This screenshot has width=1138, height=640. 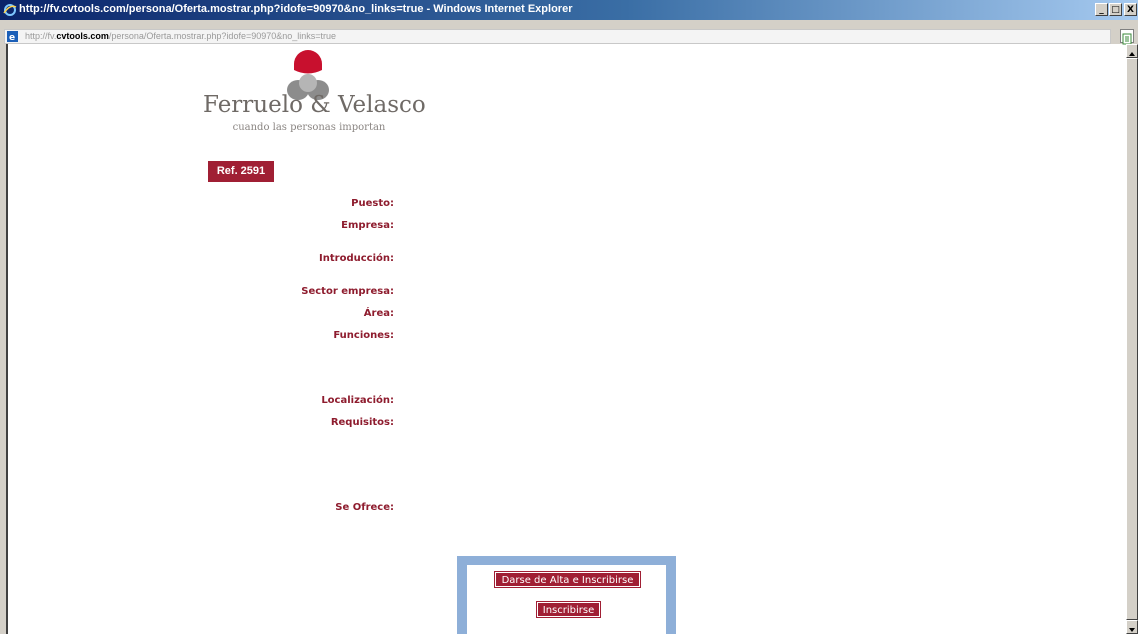 I want to click on field-value-funciones, so click(x=752, y=337).